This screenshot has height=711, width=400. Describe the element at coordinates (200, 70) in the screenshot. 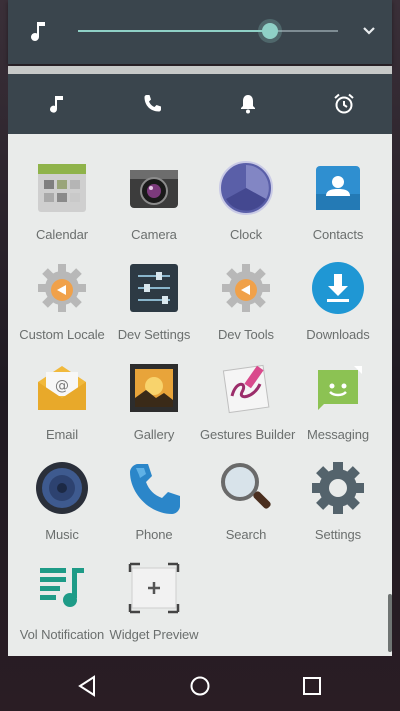

I see `panel-divider` at that location.